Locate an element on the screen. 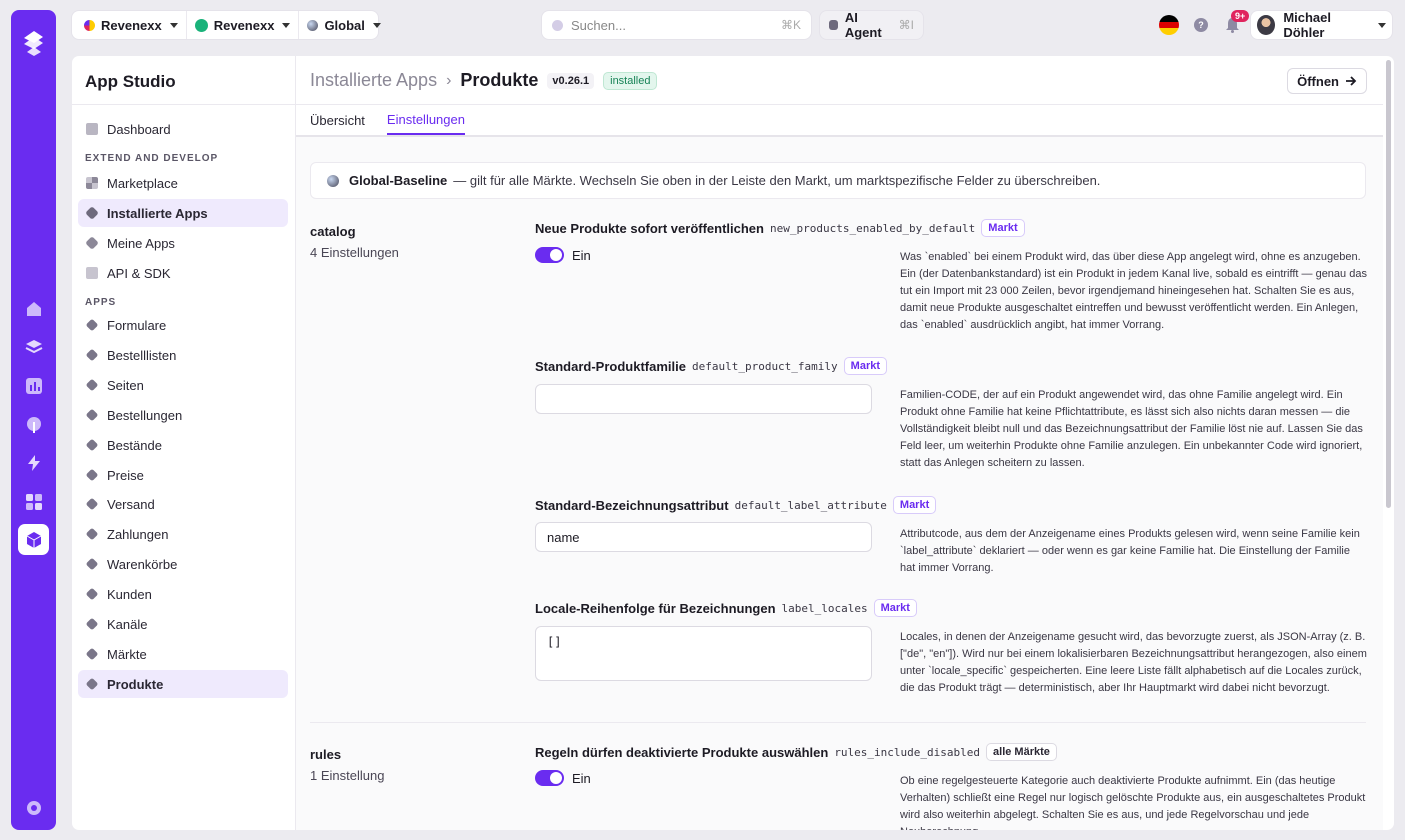  user-menu: Michael Döhler is located at coordinates (1321, 25).